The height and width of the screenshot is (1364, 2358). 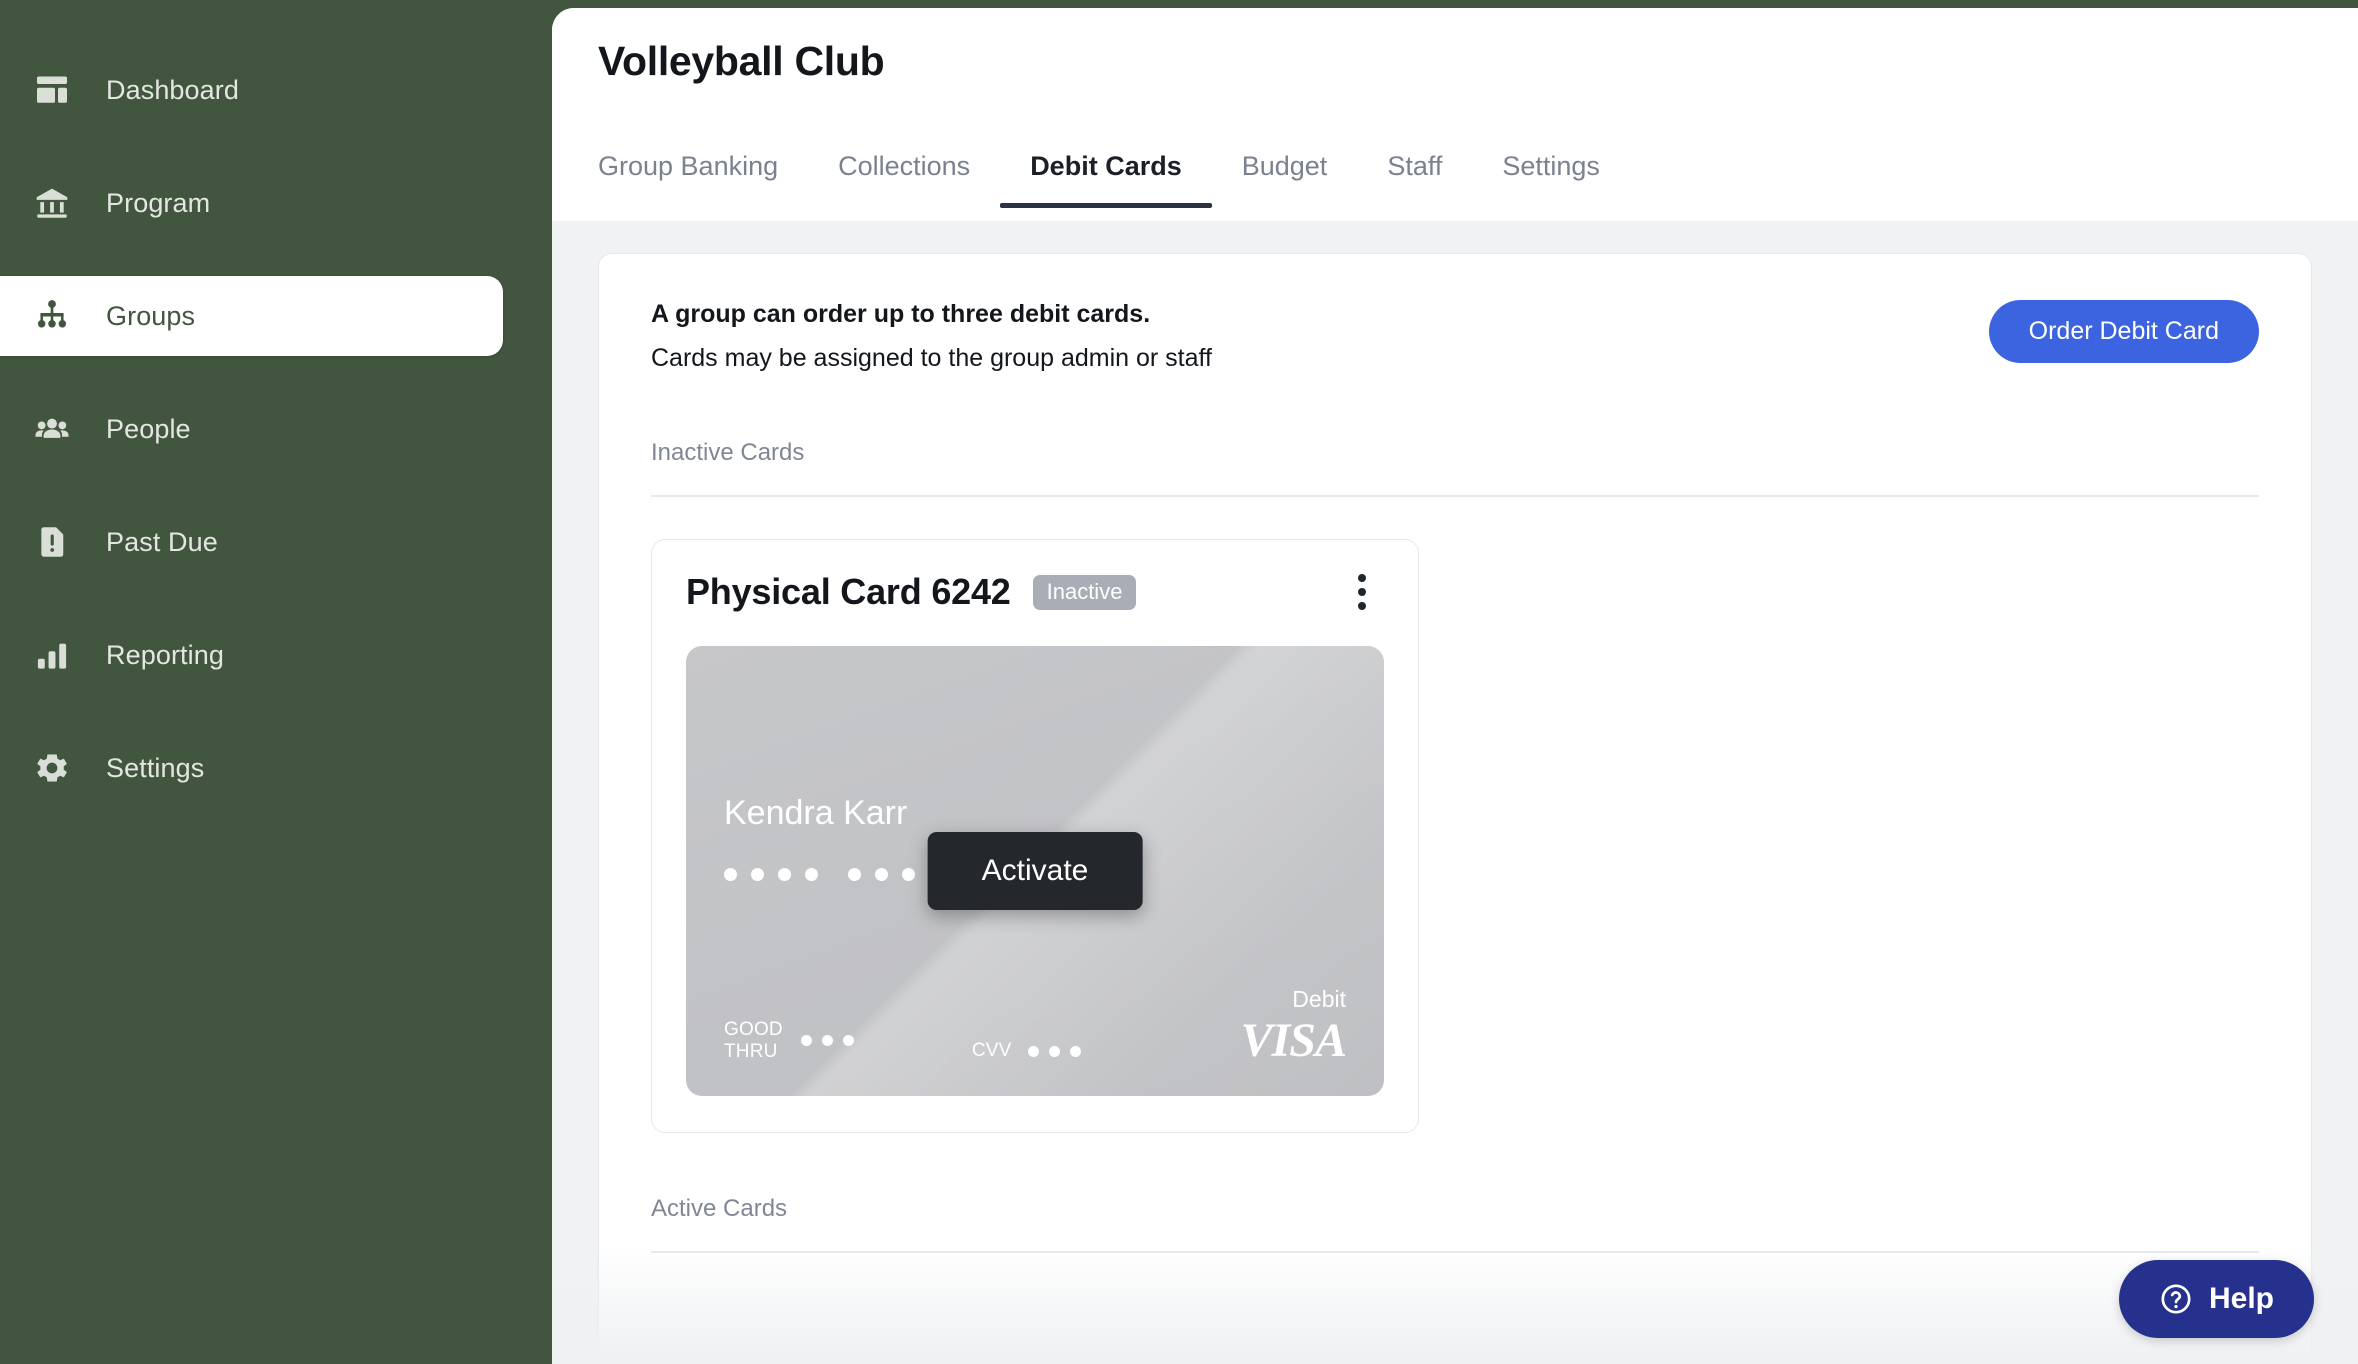 What do you see at coordinates (848, 591) in the screenshot?
I see `card-title: Physical Card 6242` at bounding box center [848, 591].